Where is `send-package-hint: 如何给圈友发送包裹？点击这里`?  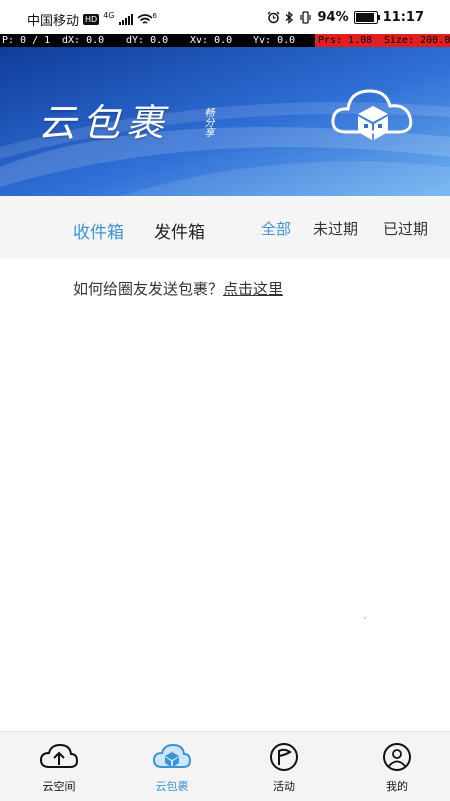
send-package-hint: 如何给圈友发送包裹？点击这里 is located at coordinates (178, 288).